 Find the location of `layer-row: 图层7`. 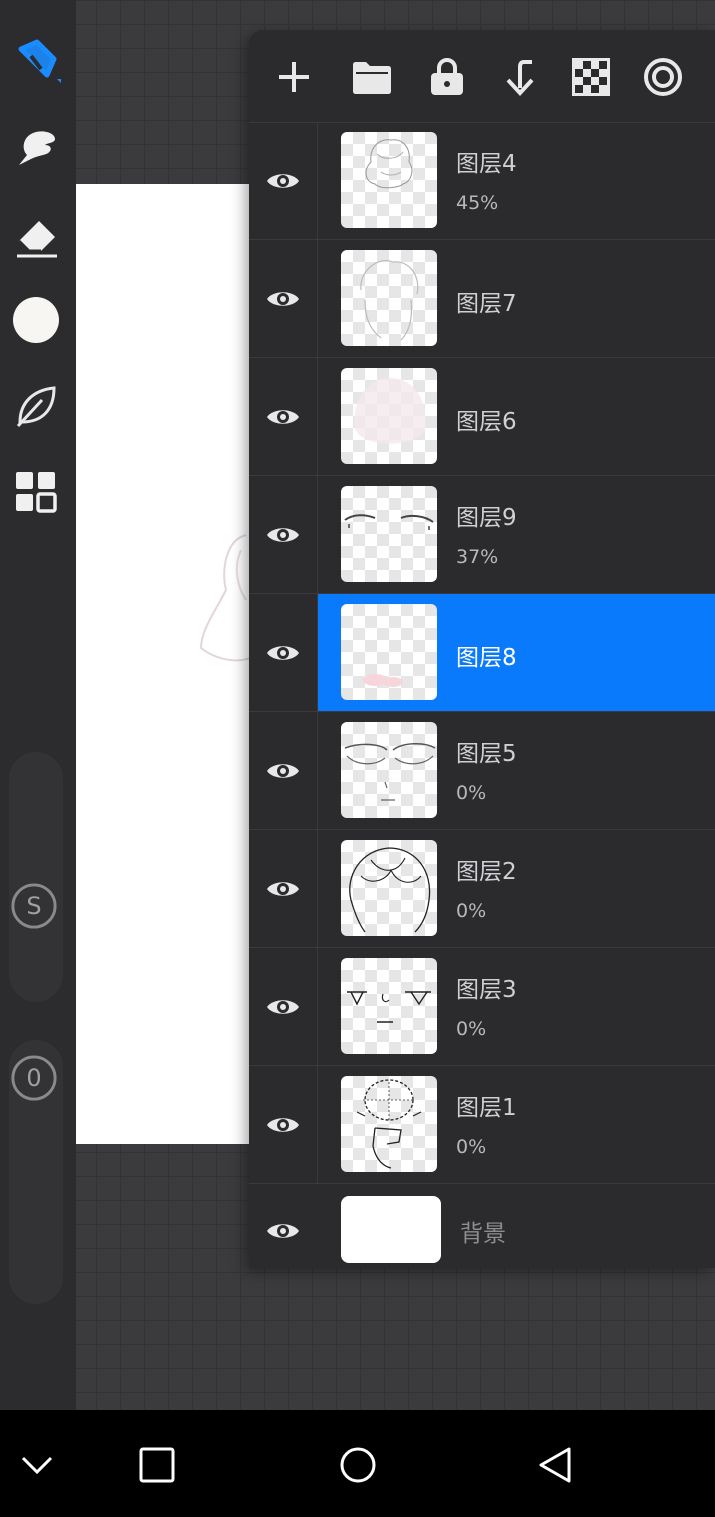

layer-row: 图层7 is located at coordinates (482, 299).